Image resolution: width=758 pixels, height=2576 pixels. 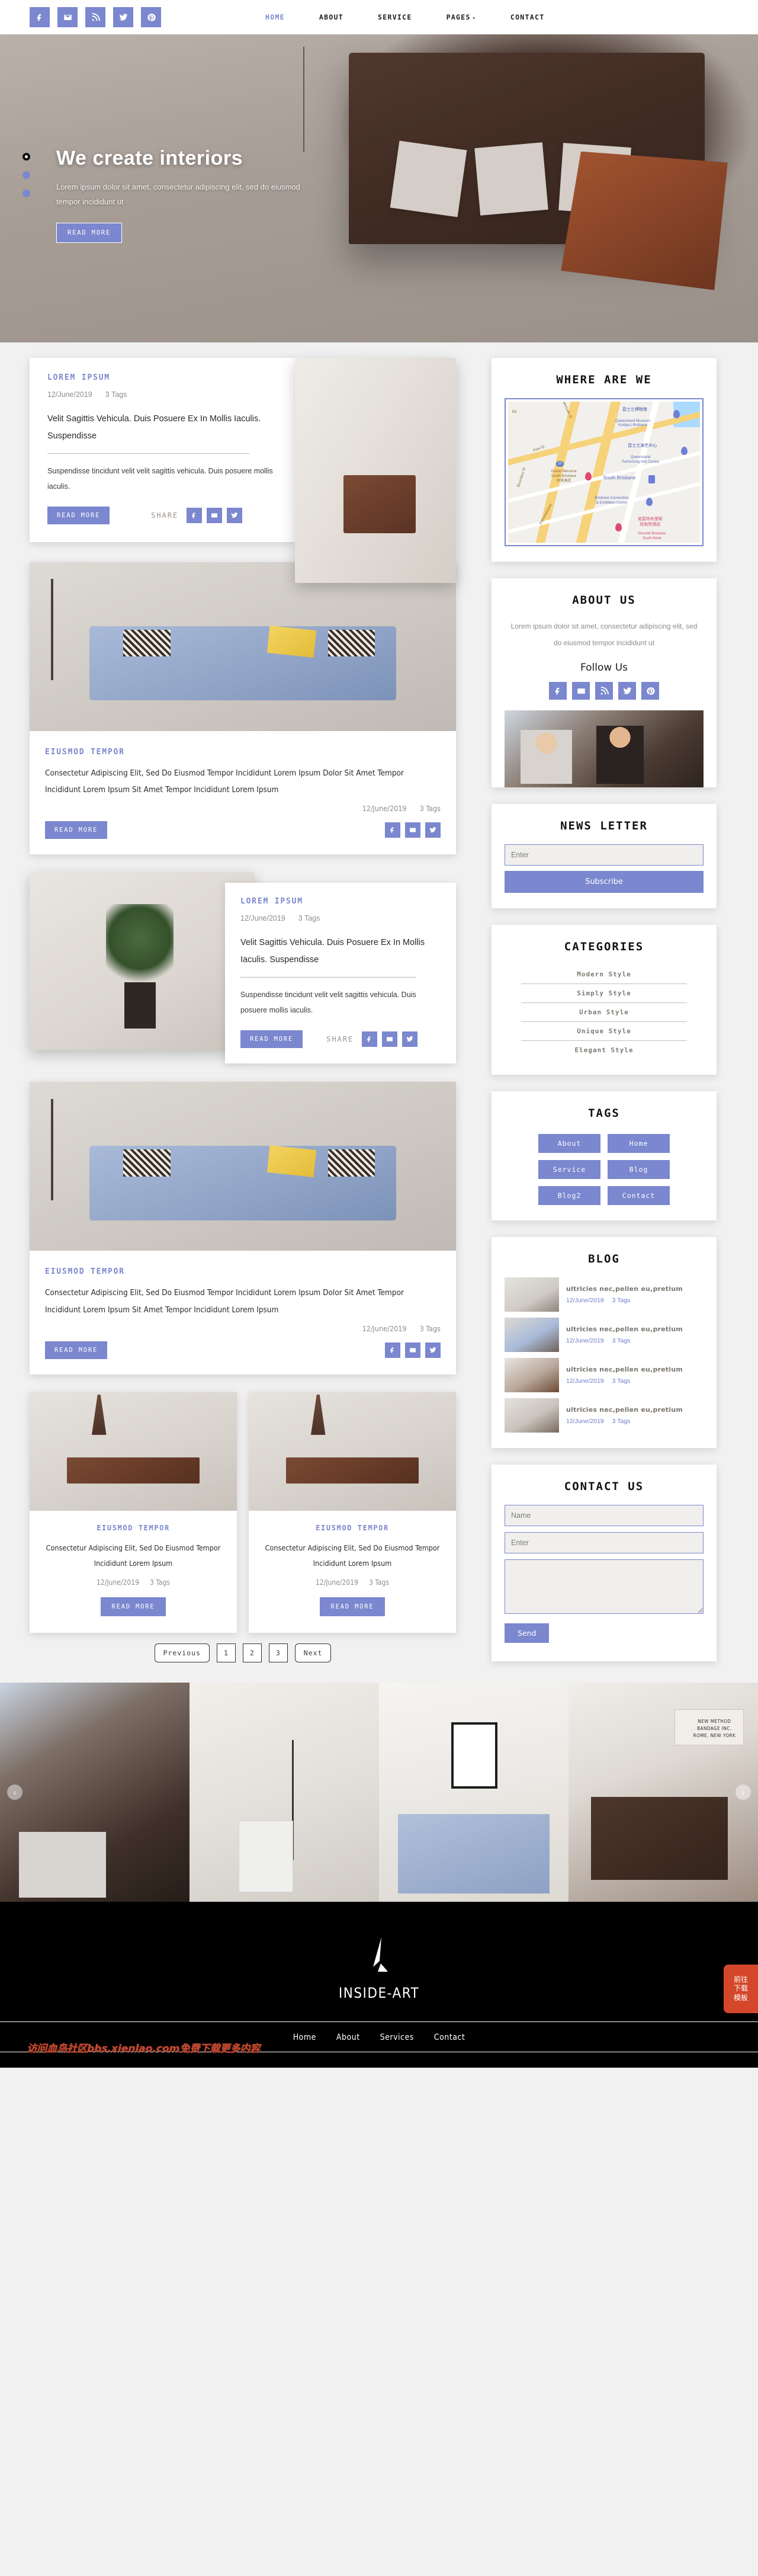 What do you see at coordinates (527, 1633) in the screenshot?
I see `send-button: Send` at bounding box center [527, 1633].